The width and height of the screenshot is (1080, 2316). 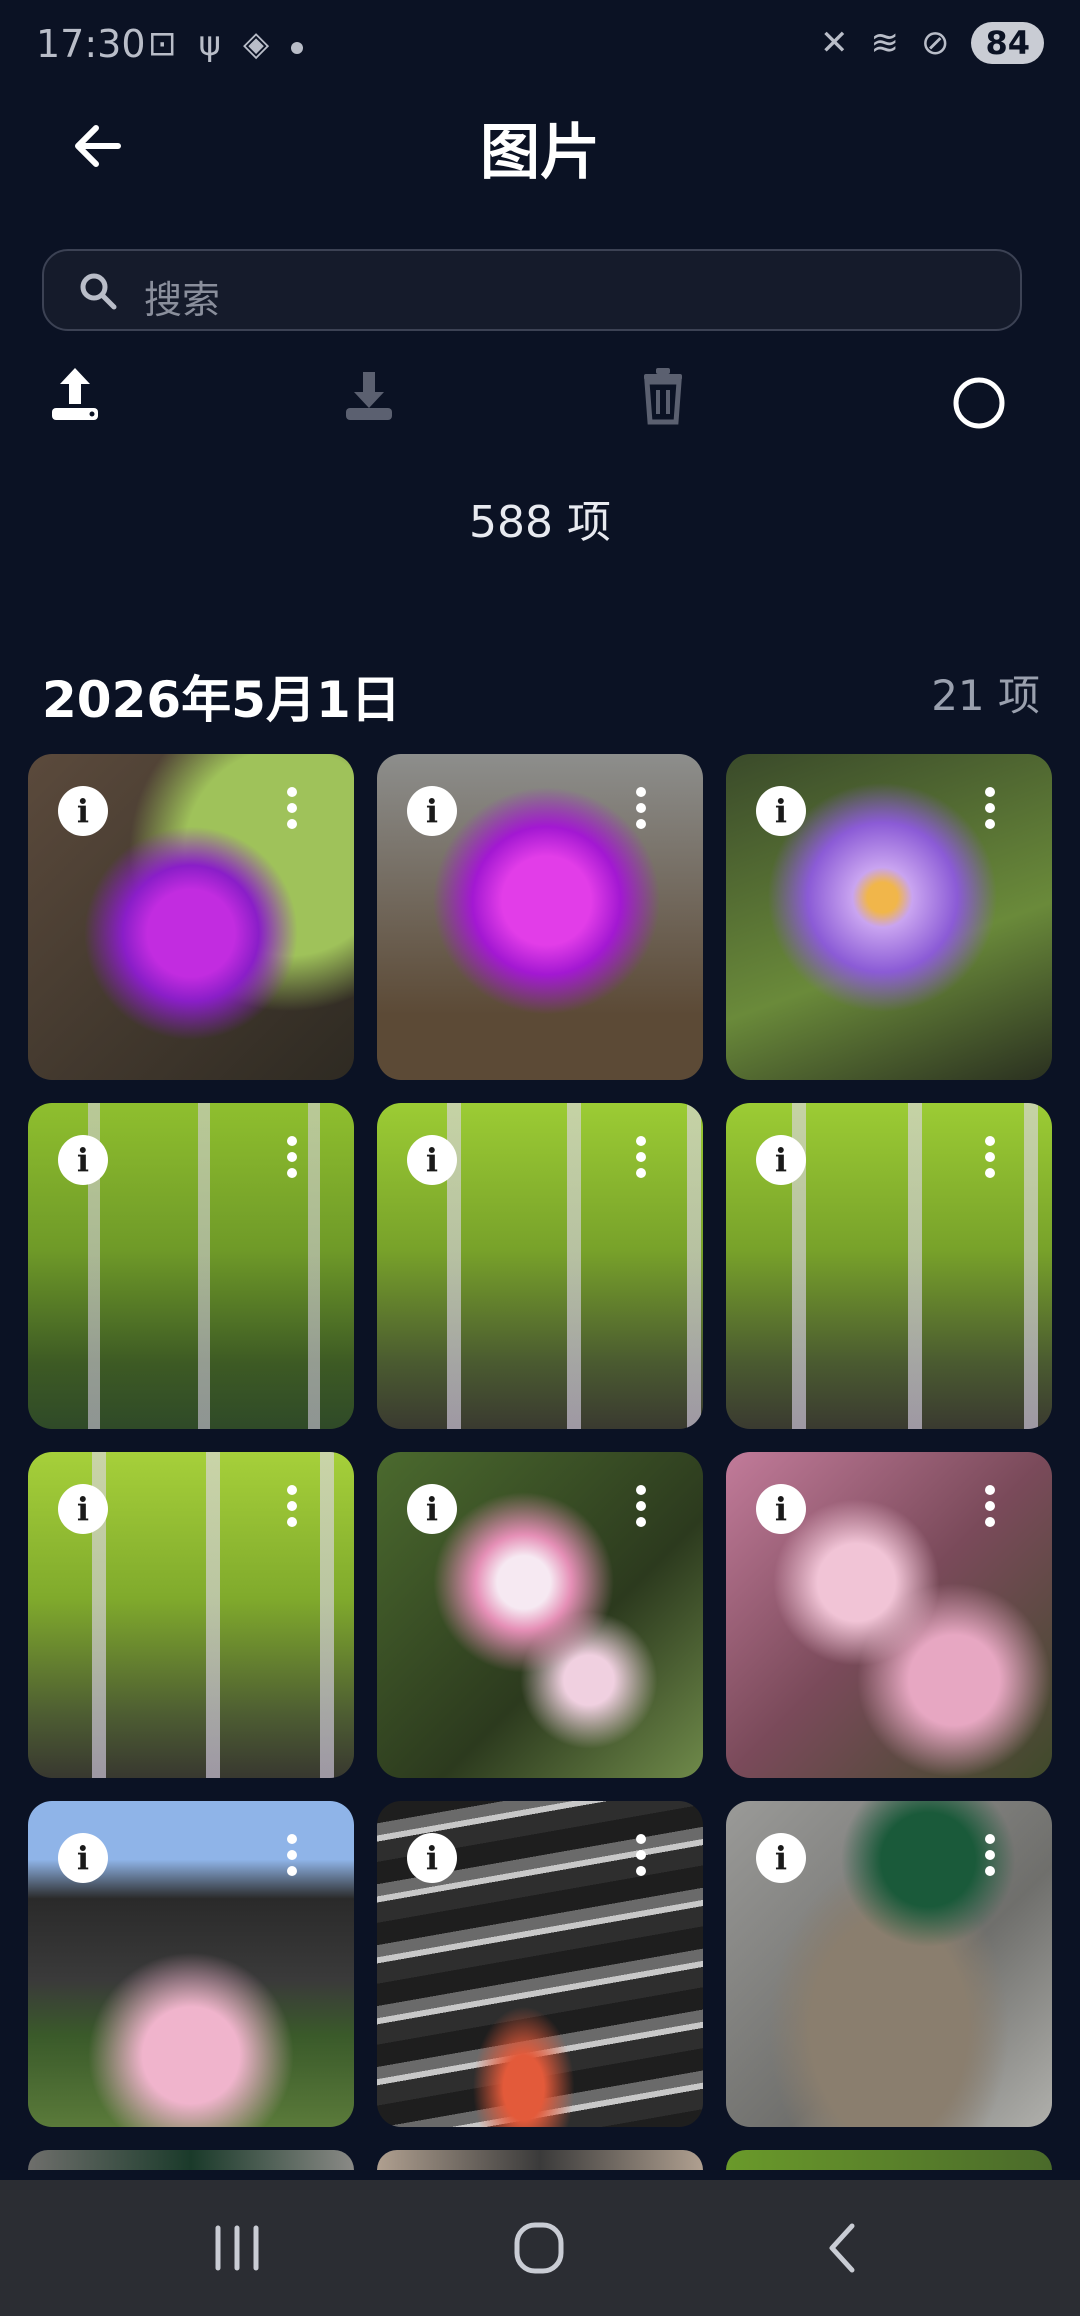 What do you see at coordinates (540, 522) in the screenshot?
I see `total-count: 588 项` at bounding box center [540, 522].